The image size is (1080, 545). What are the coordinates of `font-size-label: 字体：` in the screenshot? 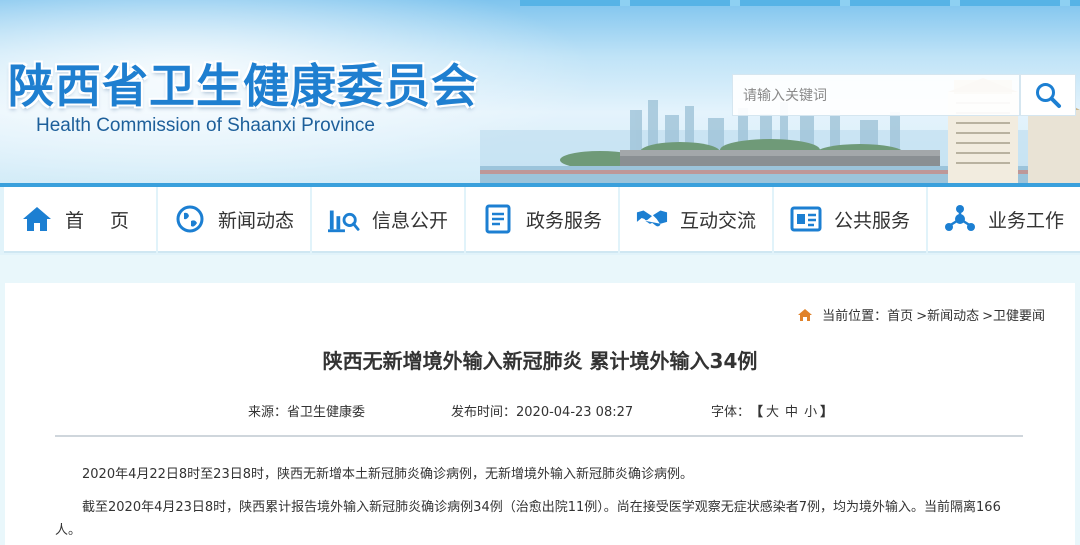 It's located at (731, 412).